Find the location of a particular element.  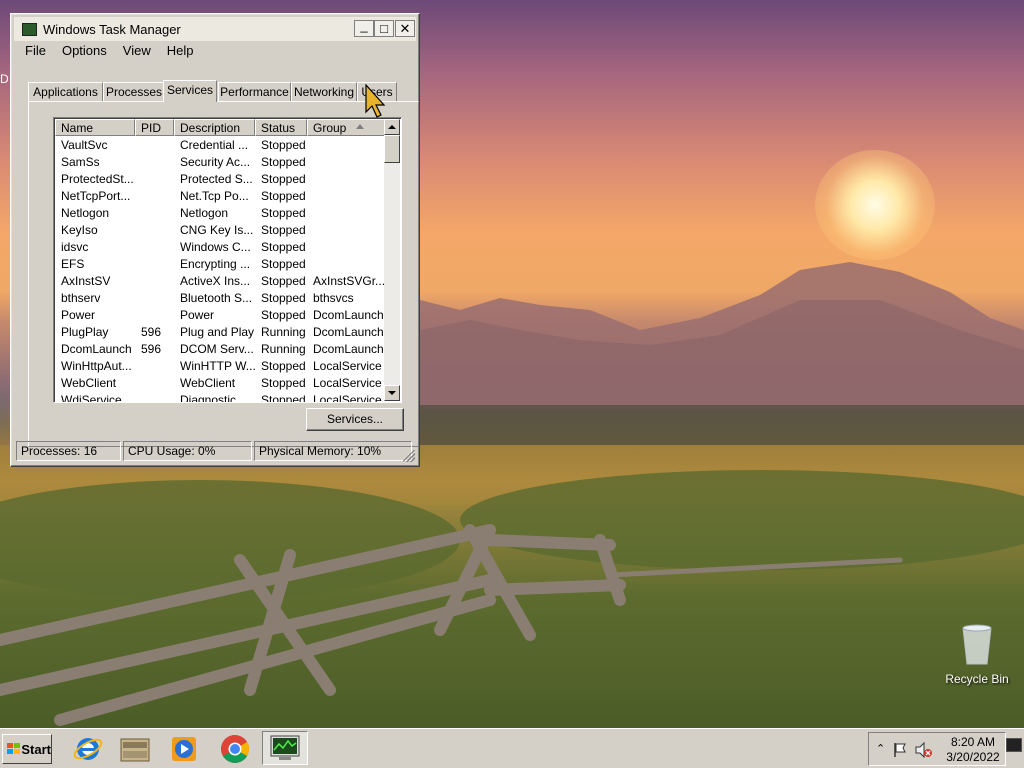

show-desktop-button is located at coordinates (1014, 745).